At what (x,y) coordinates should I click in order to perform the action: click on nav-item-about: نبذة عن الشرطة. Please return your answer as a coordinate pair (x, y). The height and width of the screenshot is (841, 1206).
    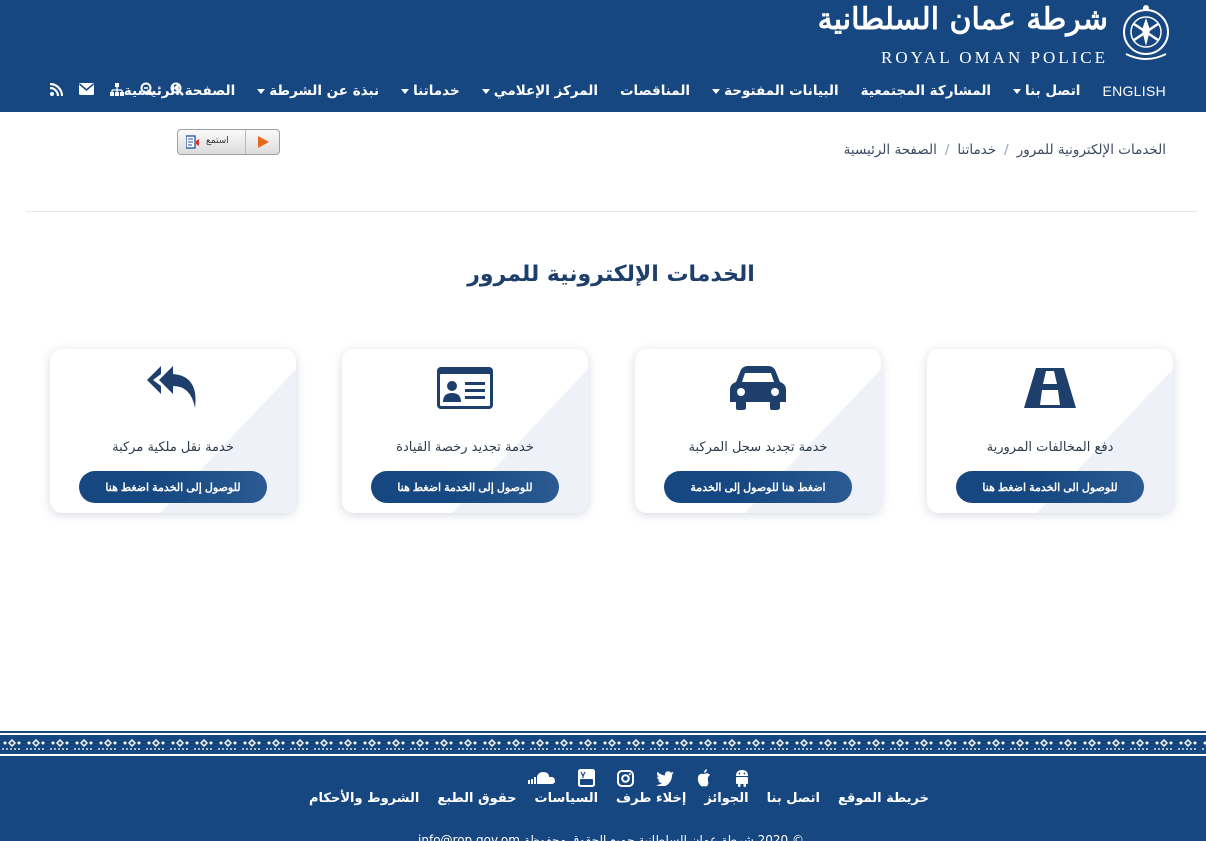
    Looking at the image, I should click on (318, 91).